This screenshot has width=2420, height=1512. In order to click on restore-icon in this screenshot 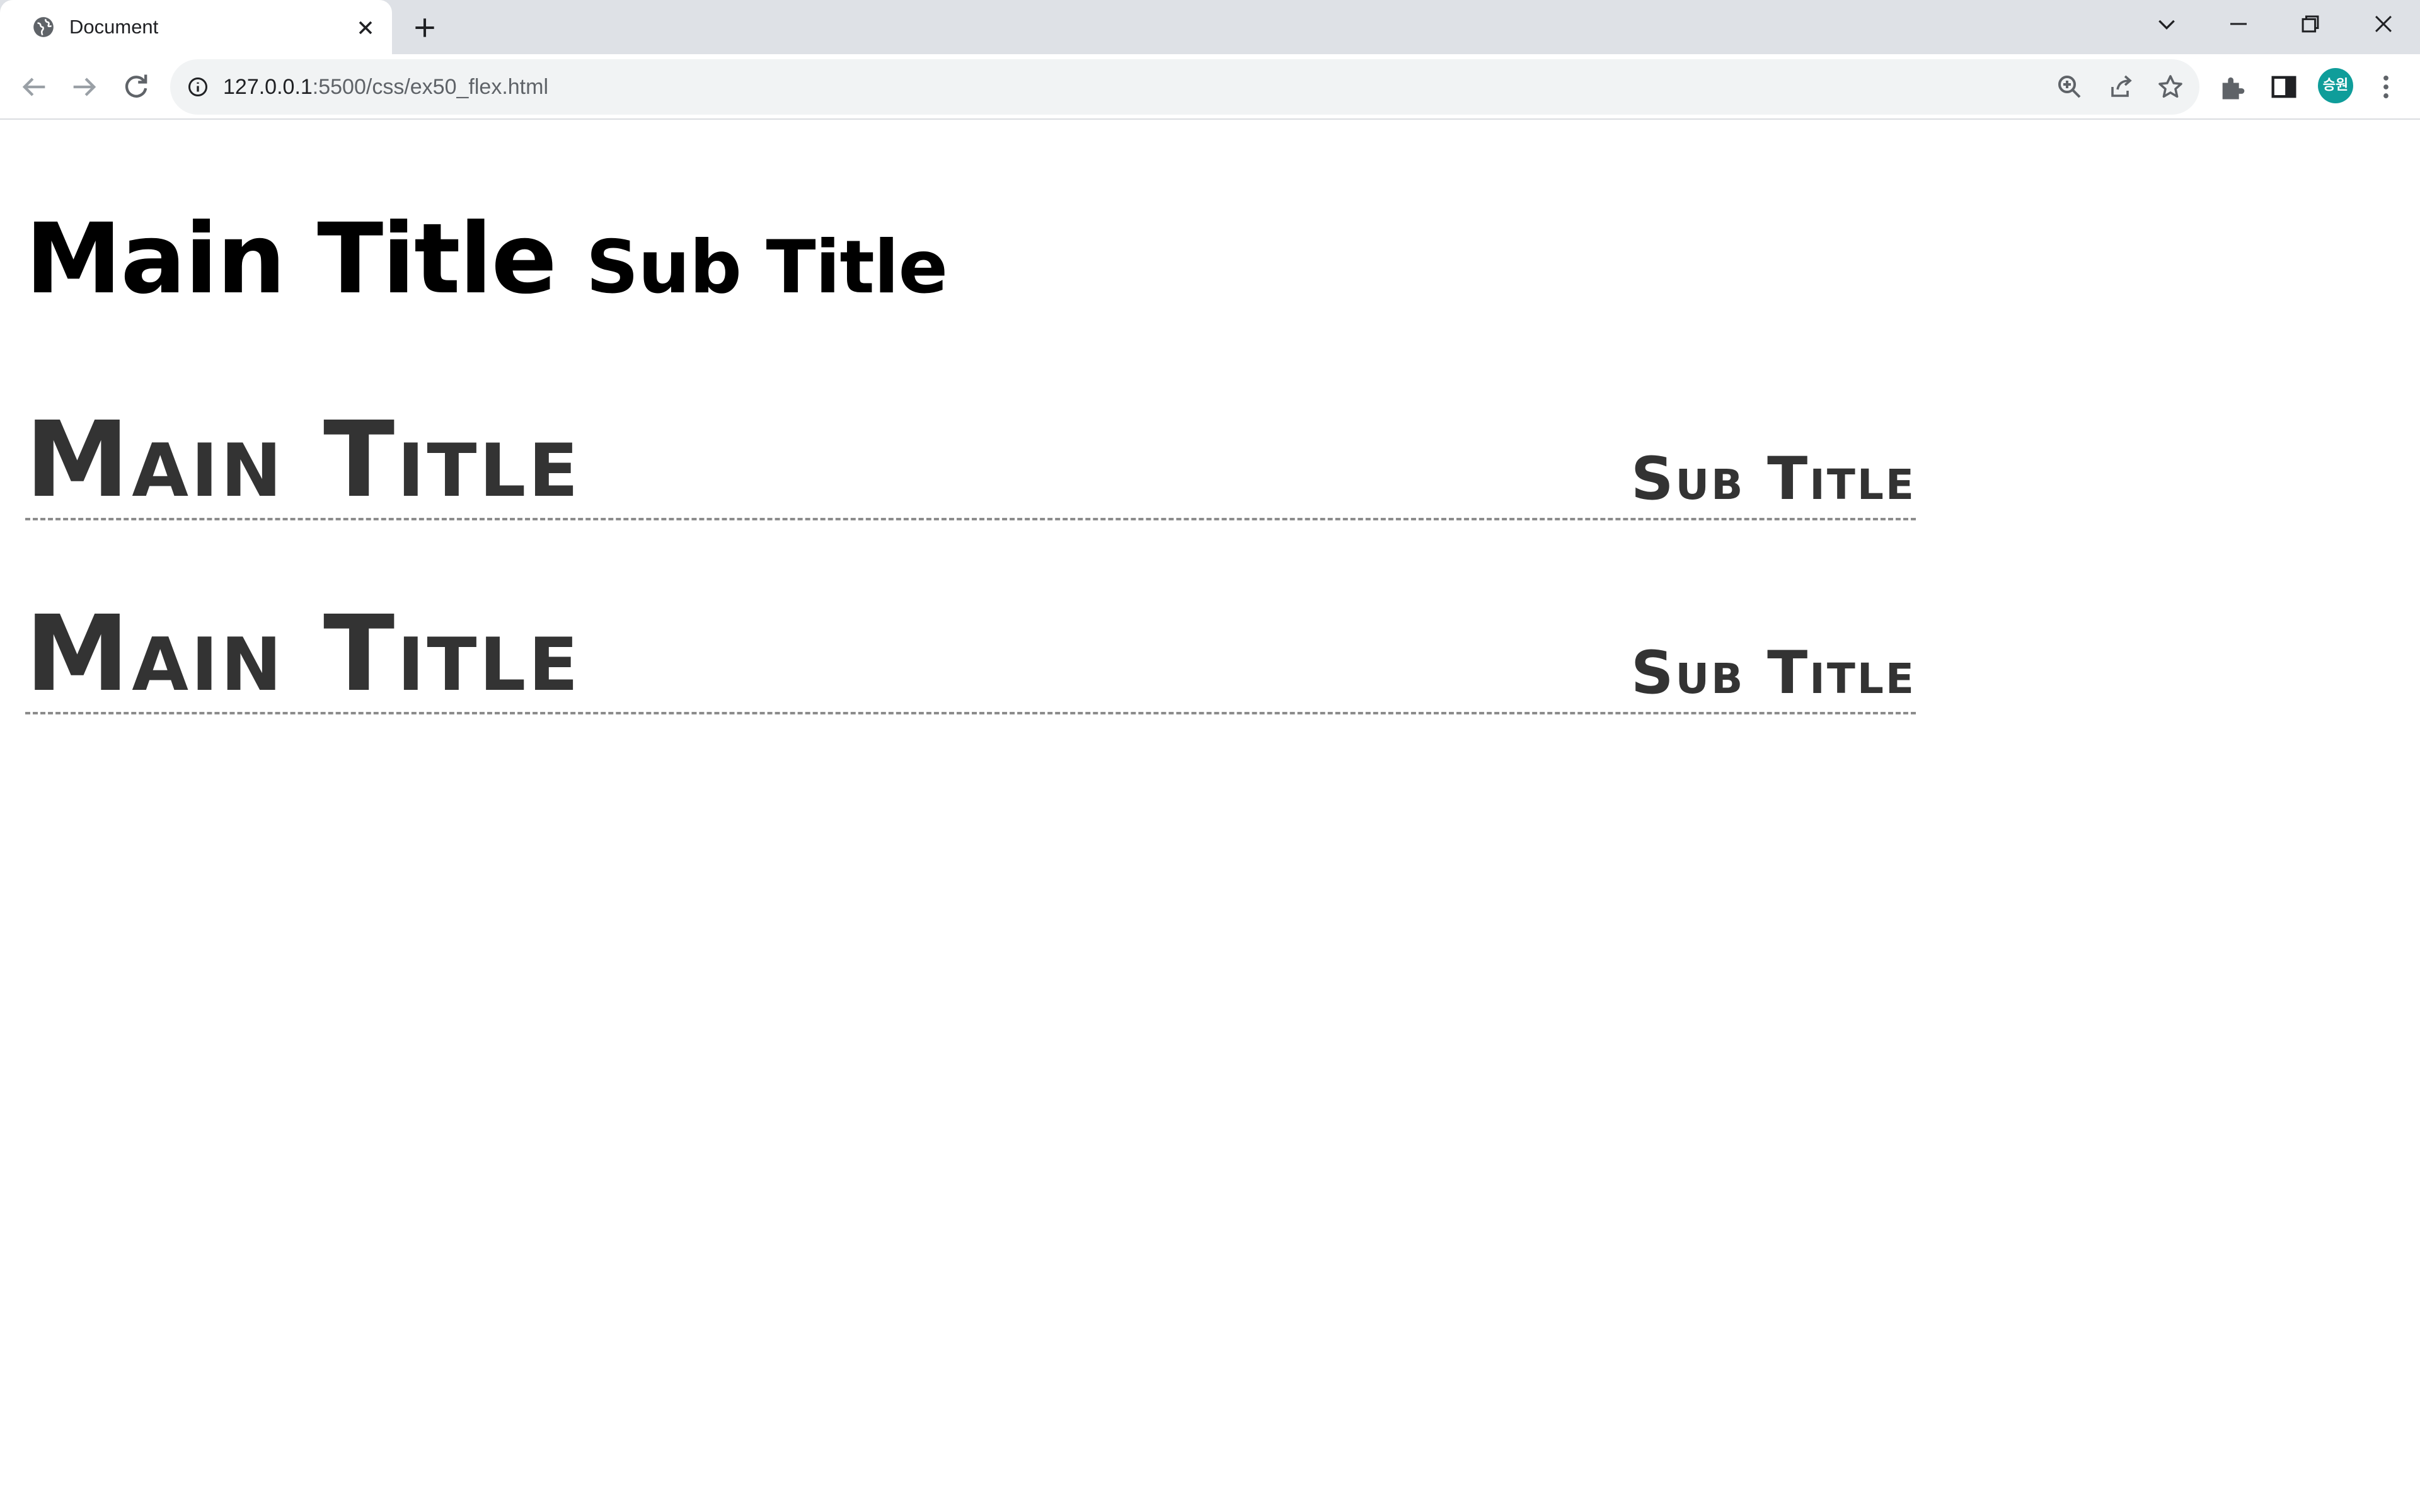, I will do `click(2311, 24)`.